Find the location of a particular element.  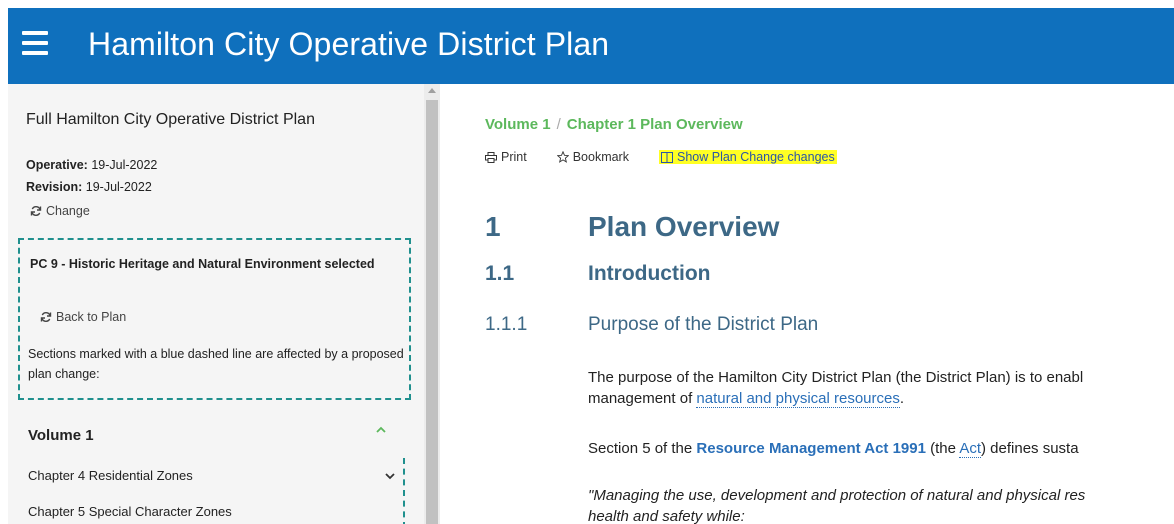

heading-3-number: 1.1.1 is located at coordinates (506, 324).